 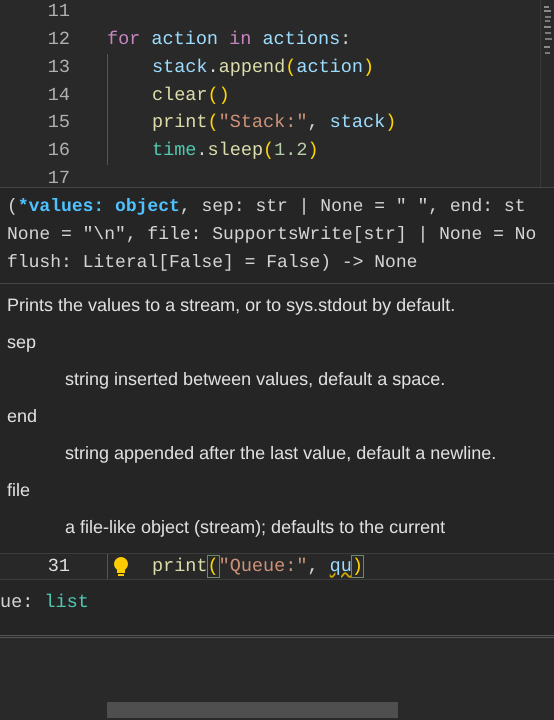 I want to click on line-number: 13, so click(x=58, y=68).